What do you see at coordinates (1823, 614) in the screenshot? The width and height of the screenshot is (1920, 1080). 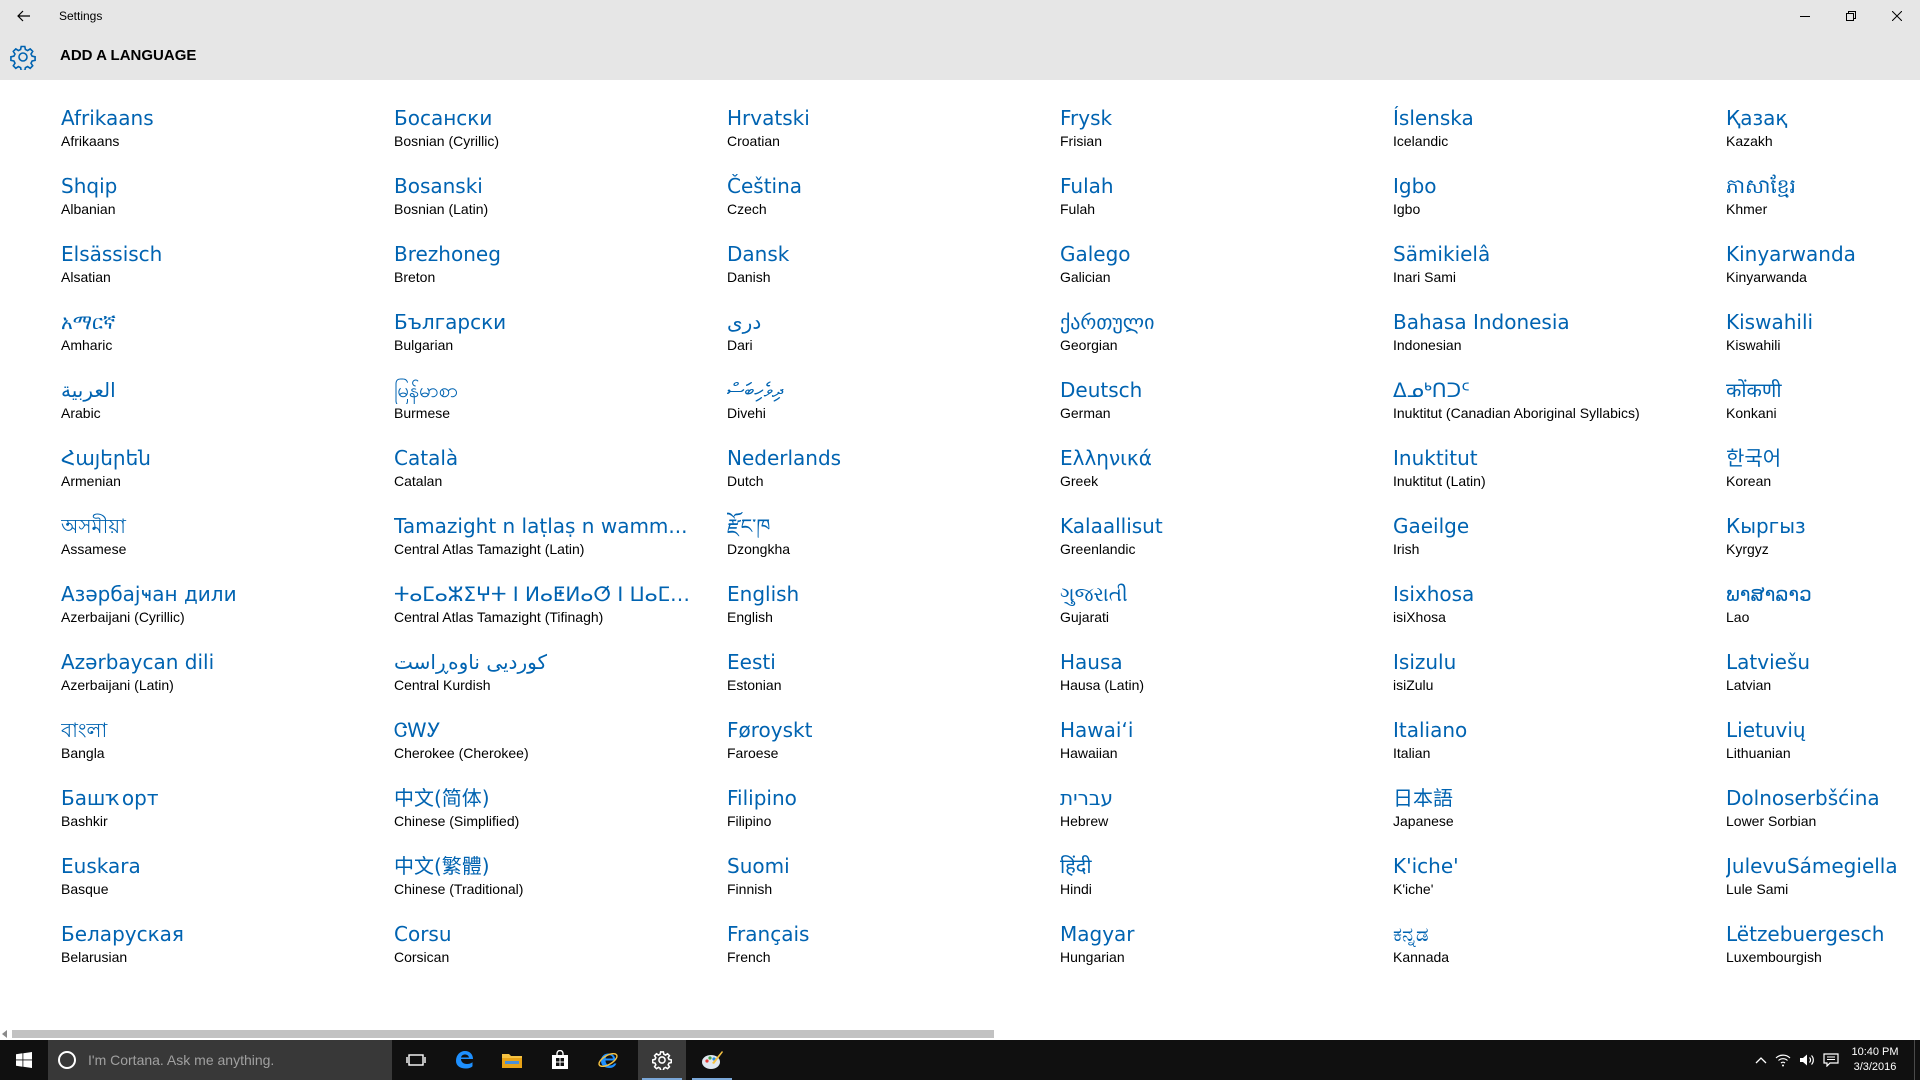 I see `language-item: ພາສາລາວ Lao` at bounding box center [1823, 614].